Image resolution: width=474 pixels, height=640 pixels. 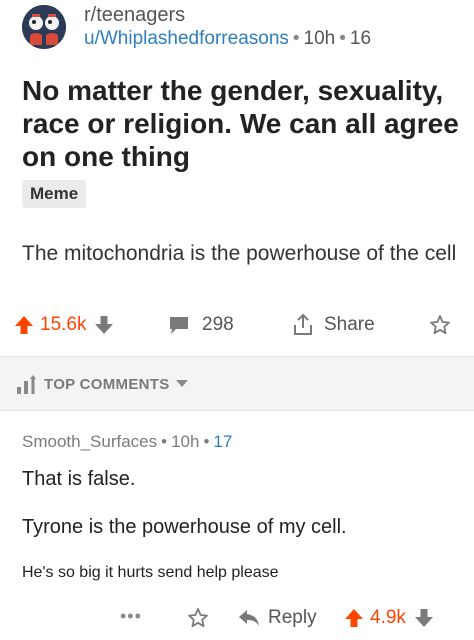 I want to click on sort-bars-icon, so click(x=26, y=384).